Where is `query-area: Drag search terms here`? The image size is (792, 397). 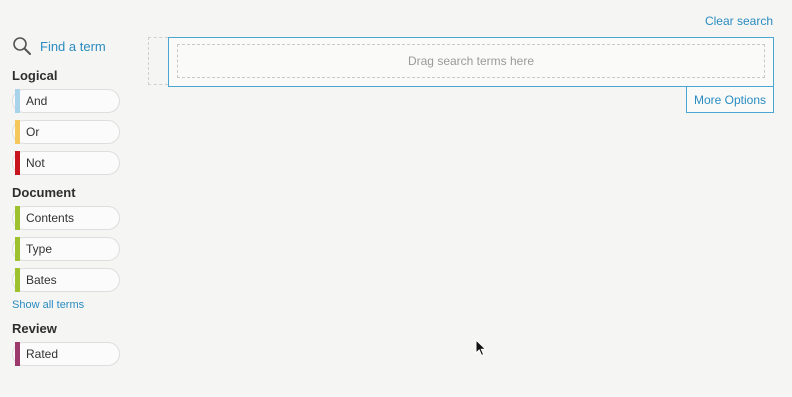
query-area: Drag search terms here is located at coordinates (461, 62).